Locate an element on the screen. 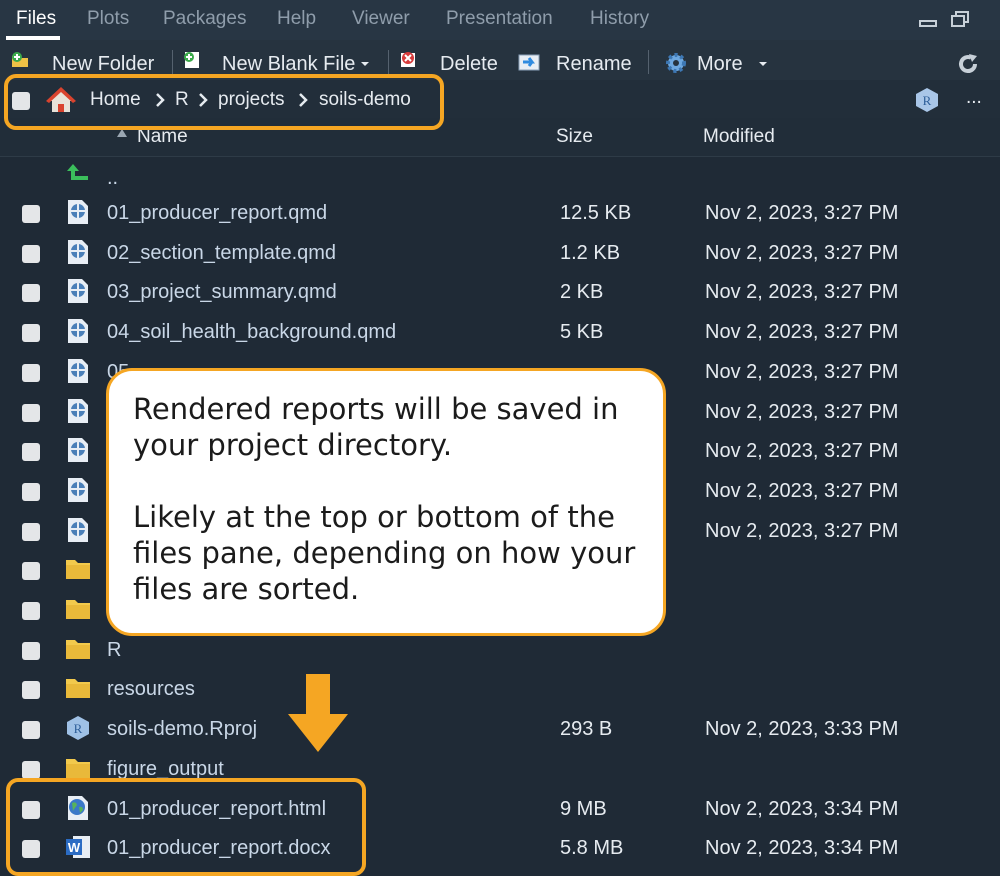  breadcrumb-highlight is located at coordinates (224, 102).